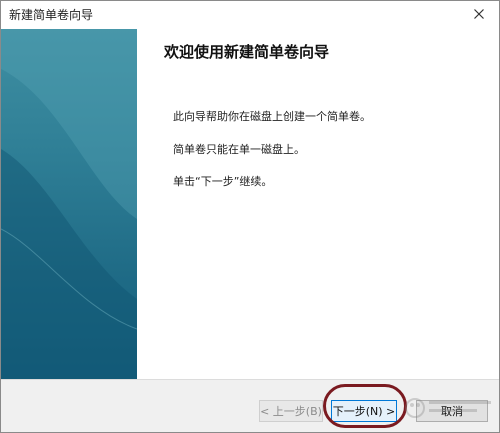  Describe the element at coordinates (250, 405) in the screenshot. I see `wizard-footer: < 上一步(B) 下一步(N) > 取消` at that location.